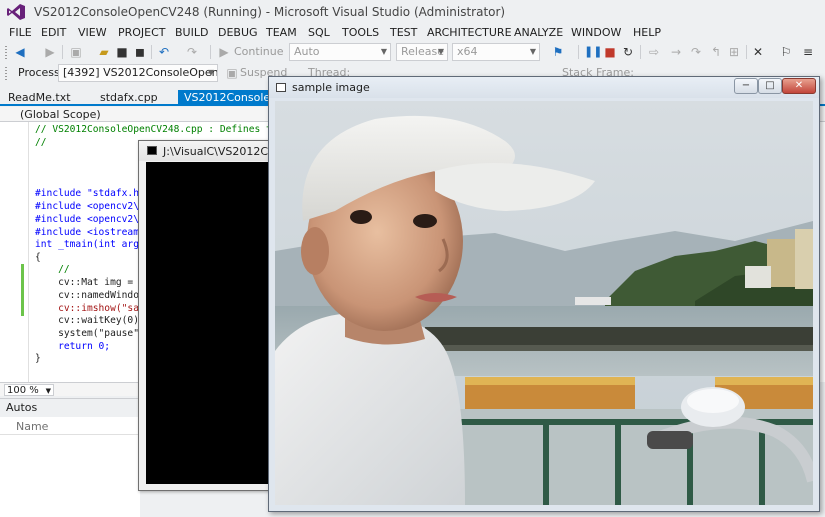  Describe the element at coordinates (340, 52) in the screenshot. I see `solution-config-select: Auto ▼` at that location.